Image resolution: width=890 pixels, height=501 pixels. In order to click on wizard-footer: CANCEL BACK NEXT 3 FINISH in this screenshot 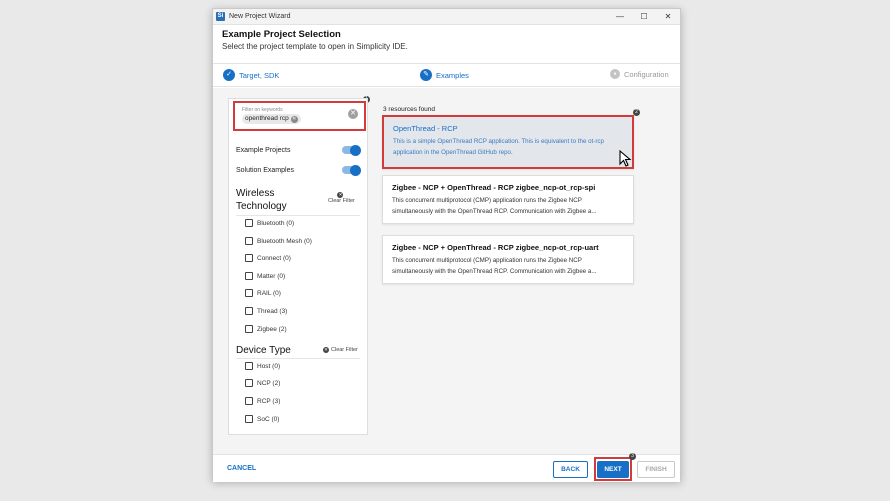, I will do `click(446, 467)`.